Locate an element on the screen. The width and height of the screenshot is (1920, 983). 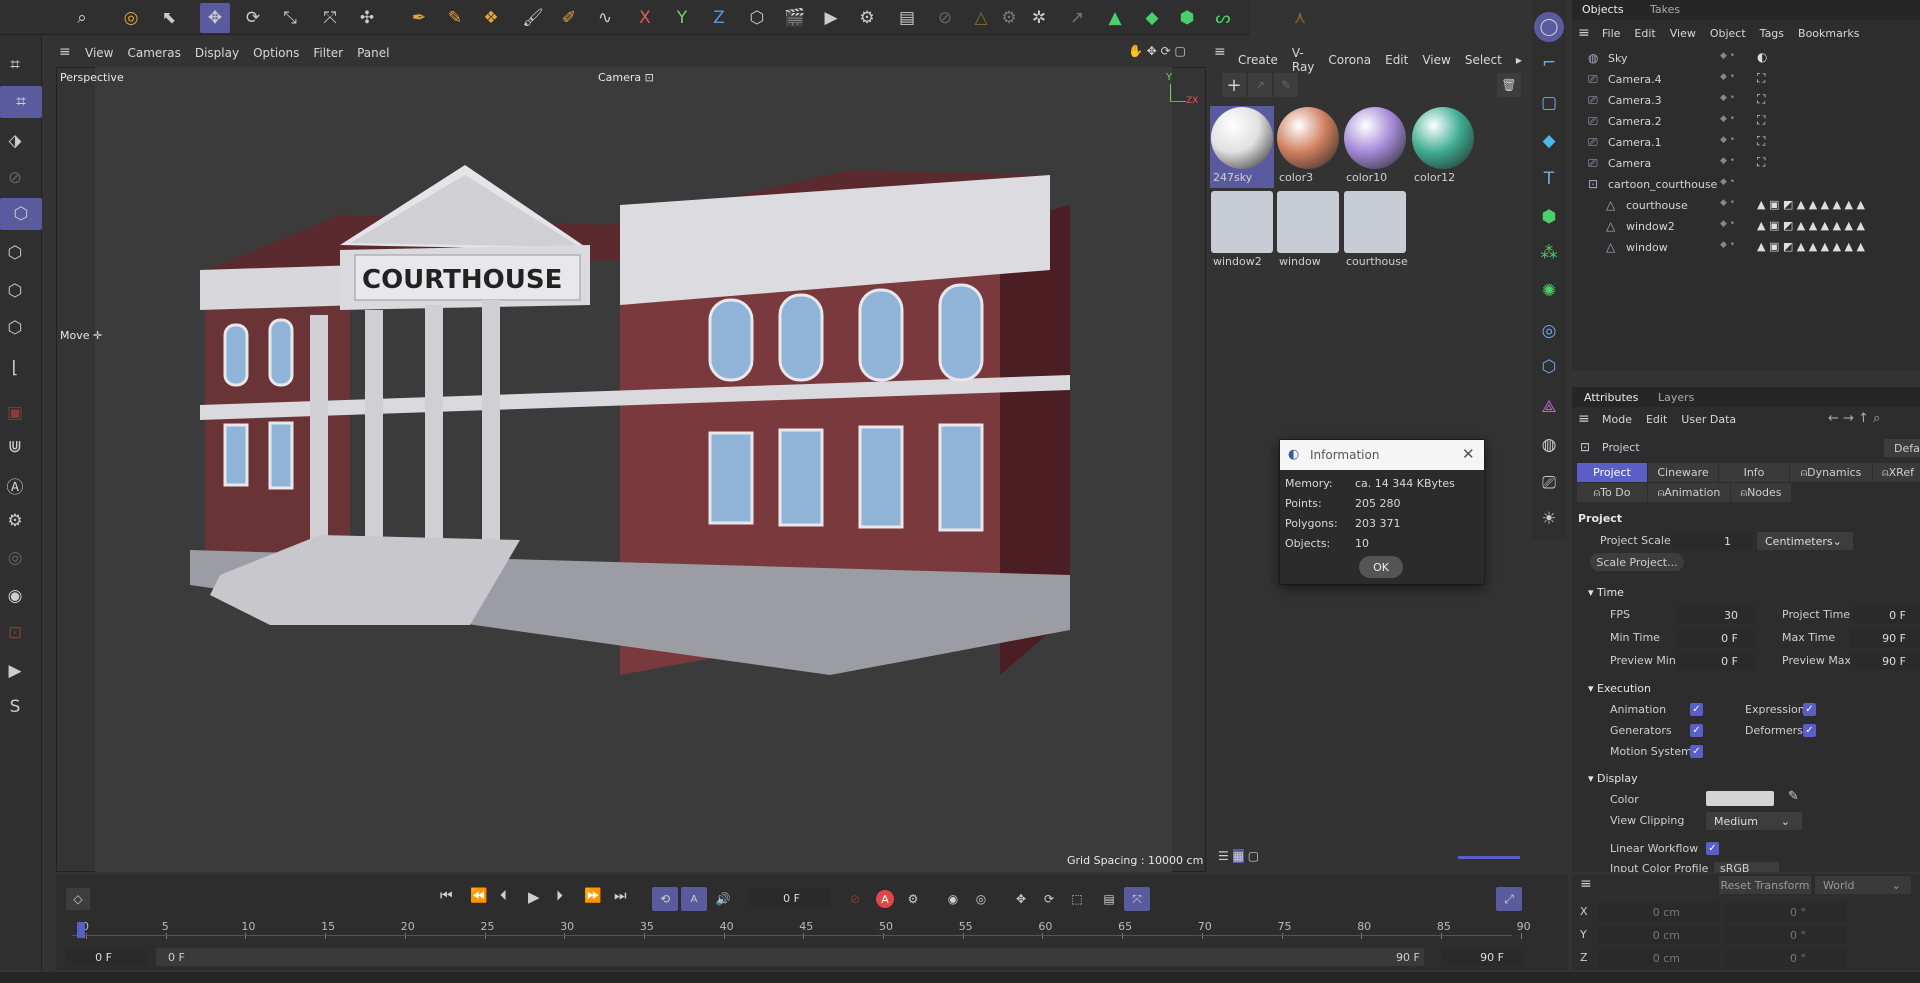
spline-icon: ⟁ is located at coordinates (1549, 407).